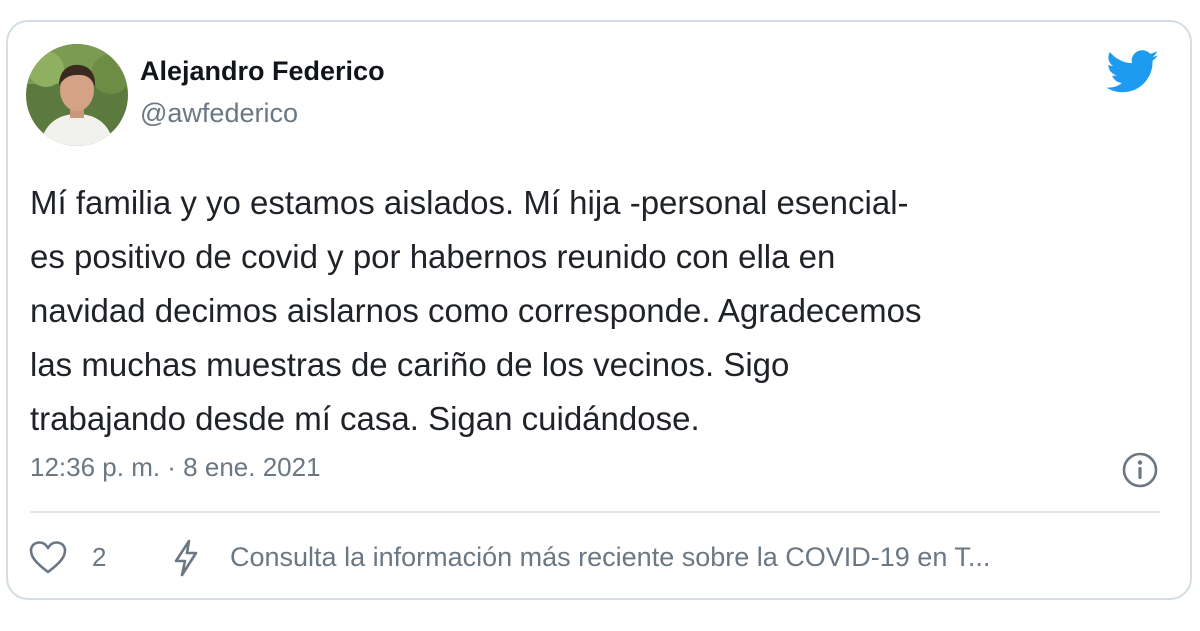 This screenshot has width=1200, height=631. Describe the element at coordinates (77, 95) in the screenshot. I see `avatar` at that location.